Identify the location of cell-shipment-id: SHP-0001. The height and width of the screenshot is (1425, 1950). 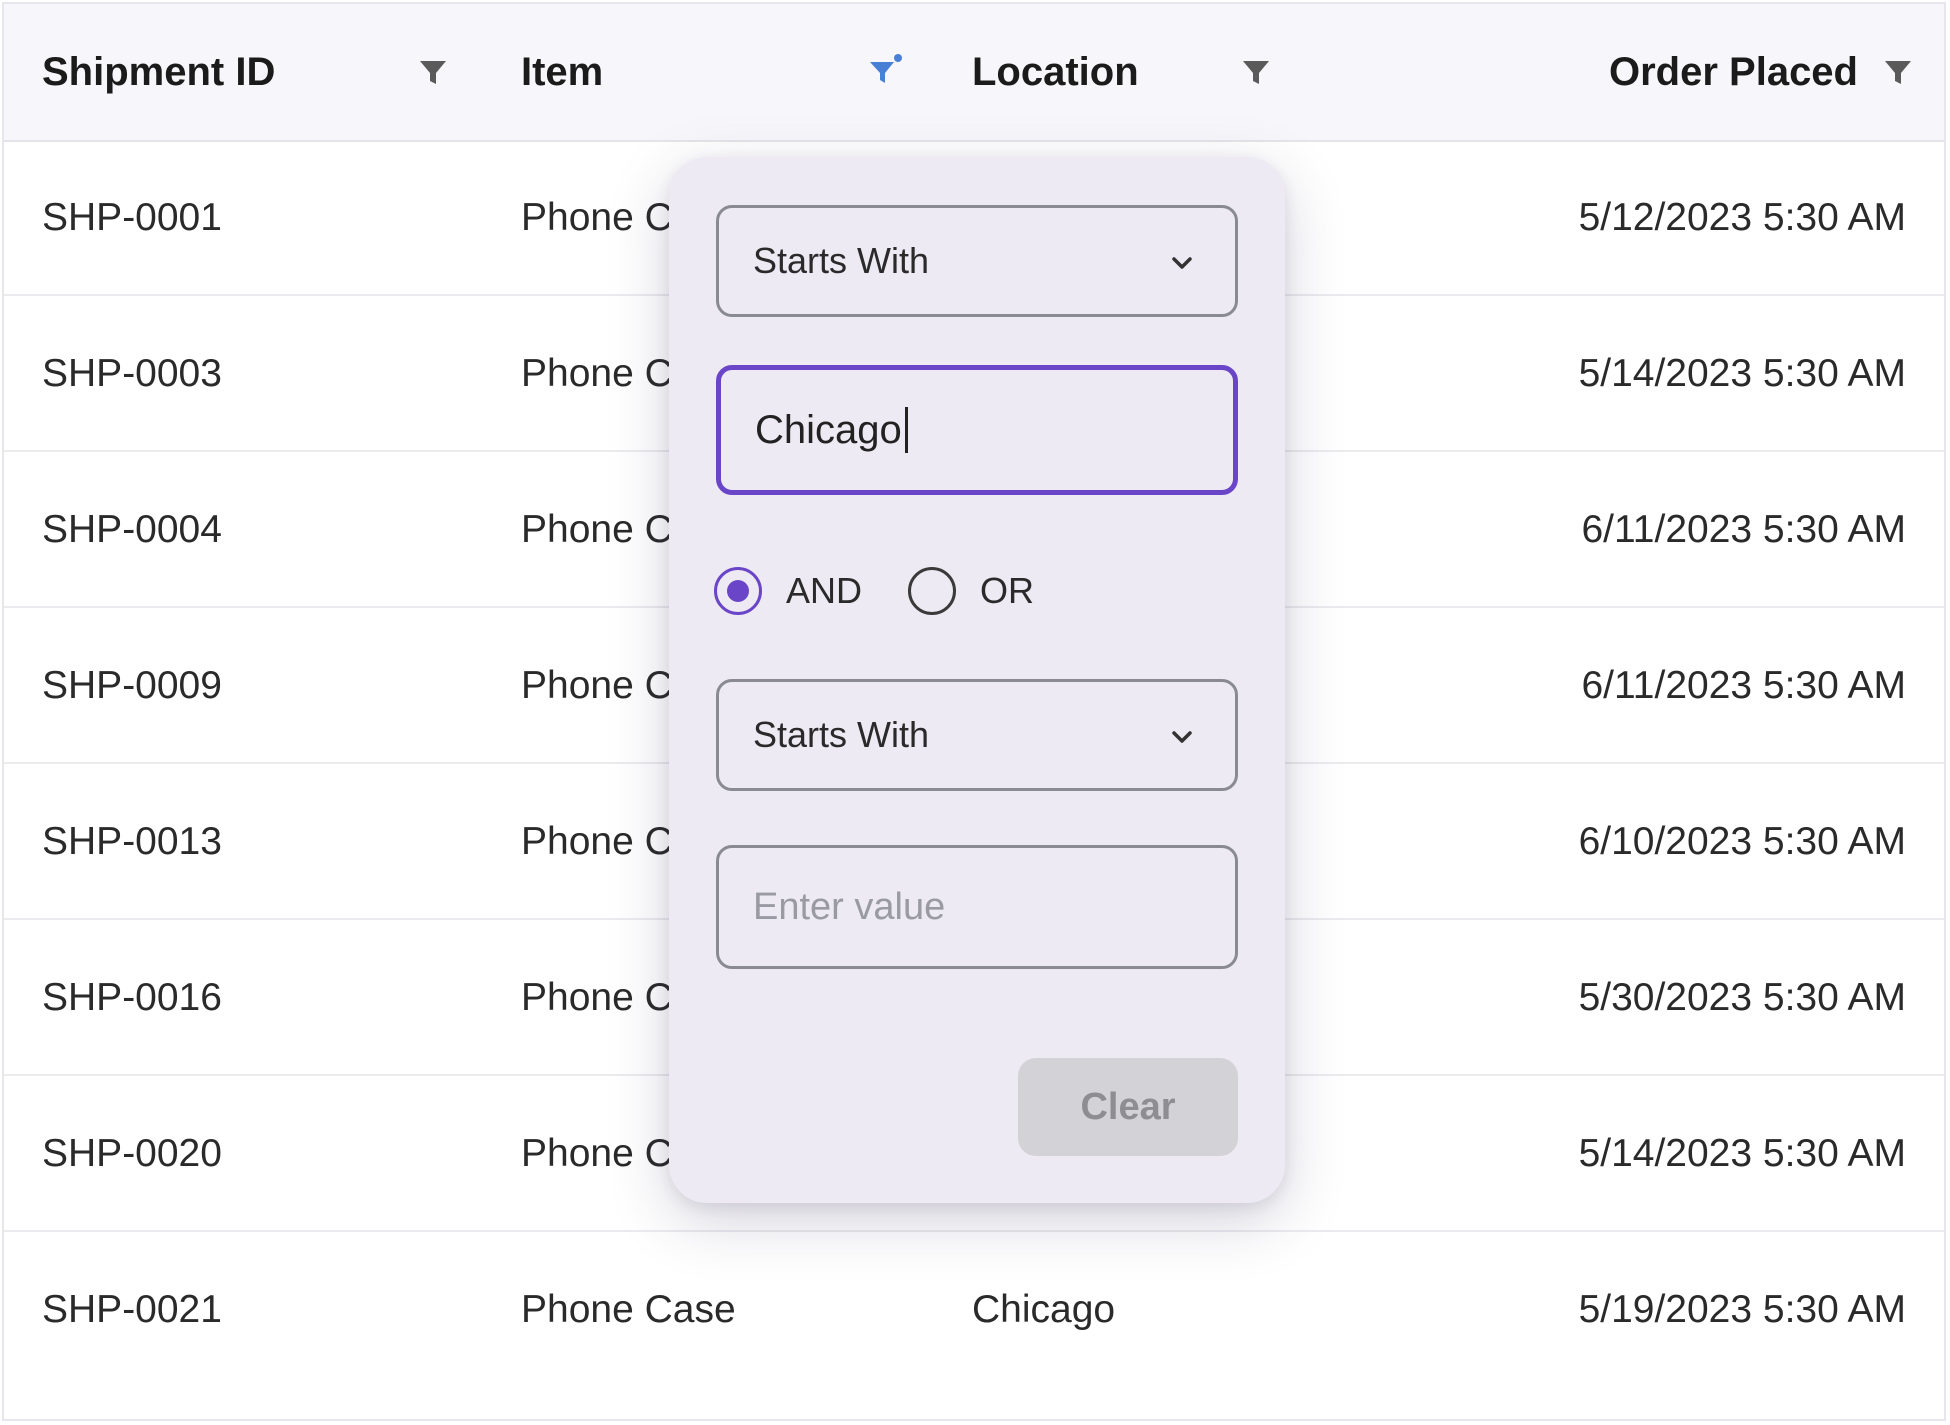
(132, 217).